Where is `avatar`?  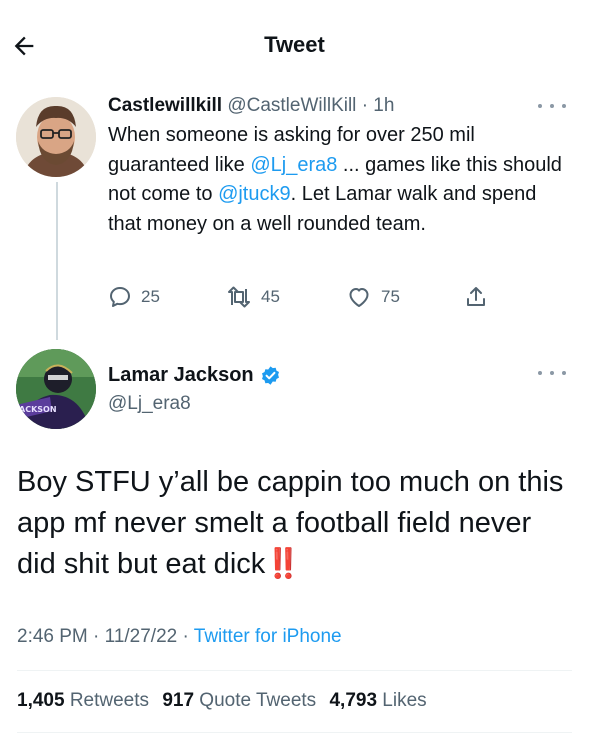 avatar is located at coordinates (56, 137).